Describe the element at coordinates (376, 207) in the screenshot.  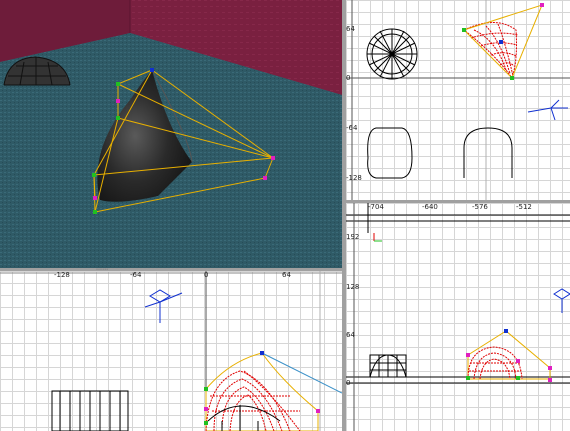
I see `x-axis-label-neg704: -704` at that location.